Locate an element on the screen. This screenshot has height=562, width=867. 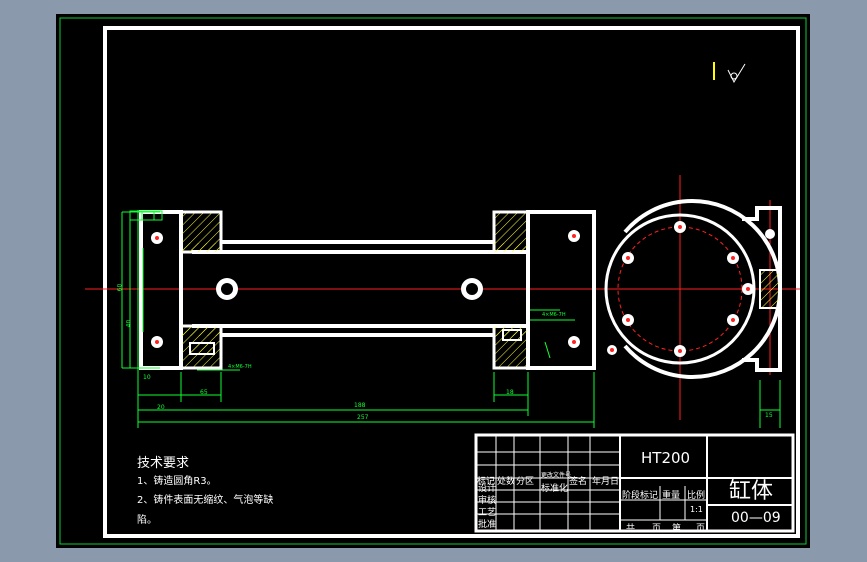
row-approve: 批准 is located at coordinates (487, 525).